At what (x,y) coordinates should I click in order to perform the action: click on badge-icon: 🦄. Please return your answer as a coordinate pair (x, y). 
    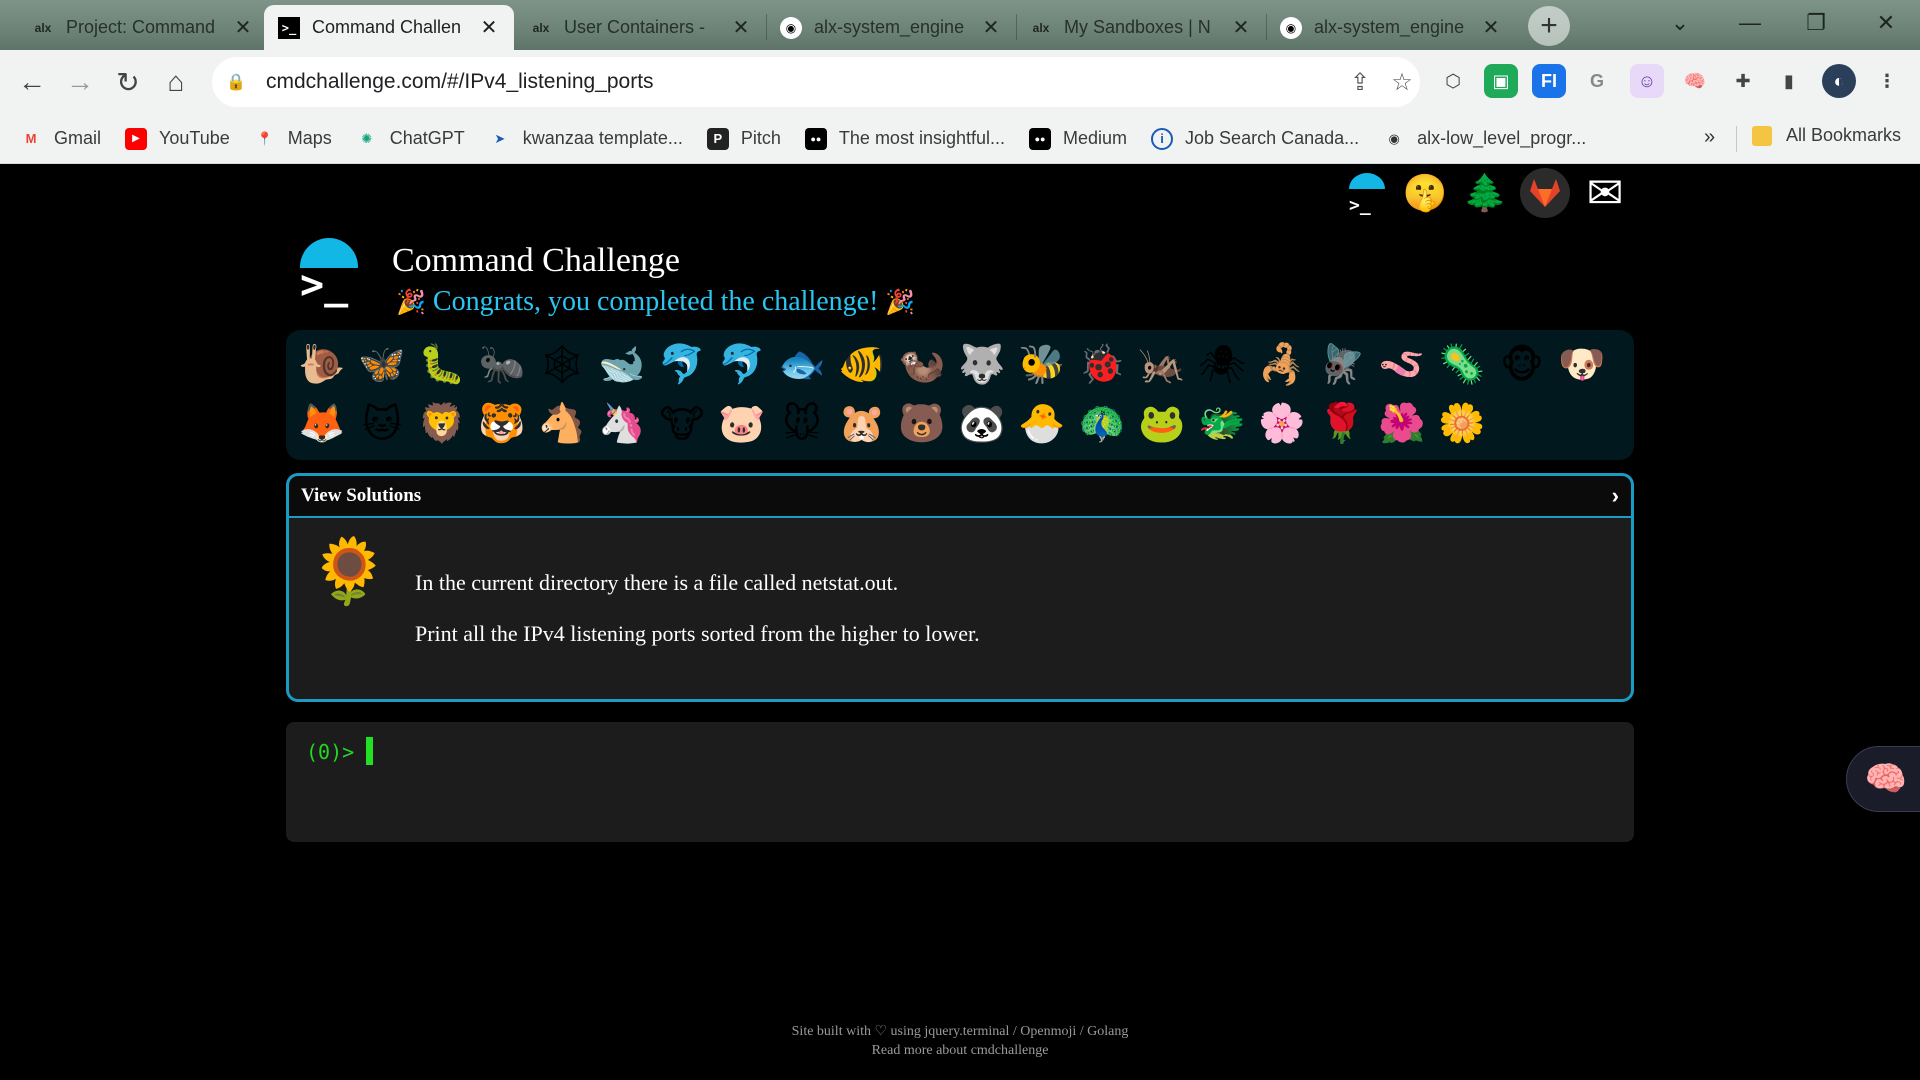
    Looking at the image, I should click on (622, 424).